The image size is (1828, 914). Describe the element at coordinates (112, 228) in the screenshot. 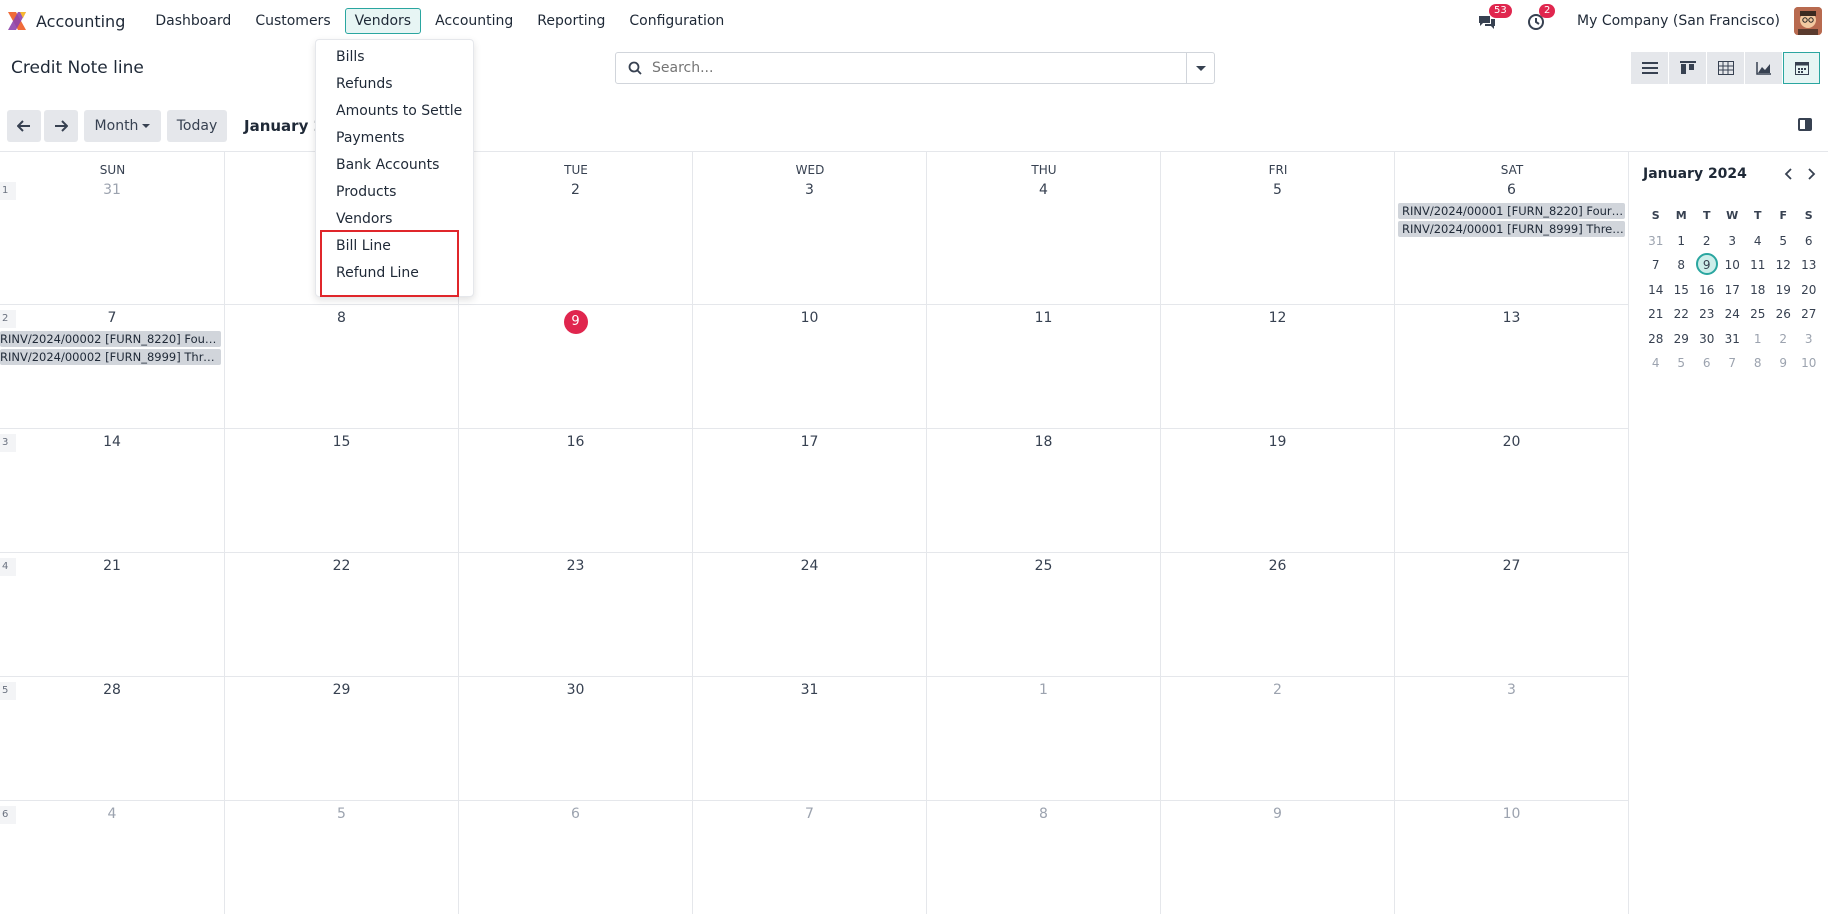

I see `calendar-day-cell: 31` at that location.